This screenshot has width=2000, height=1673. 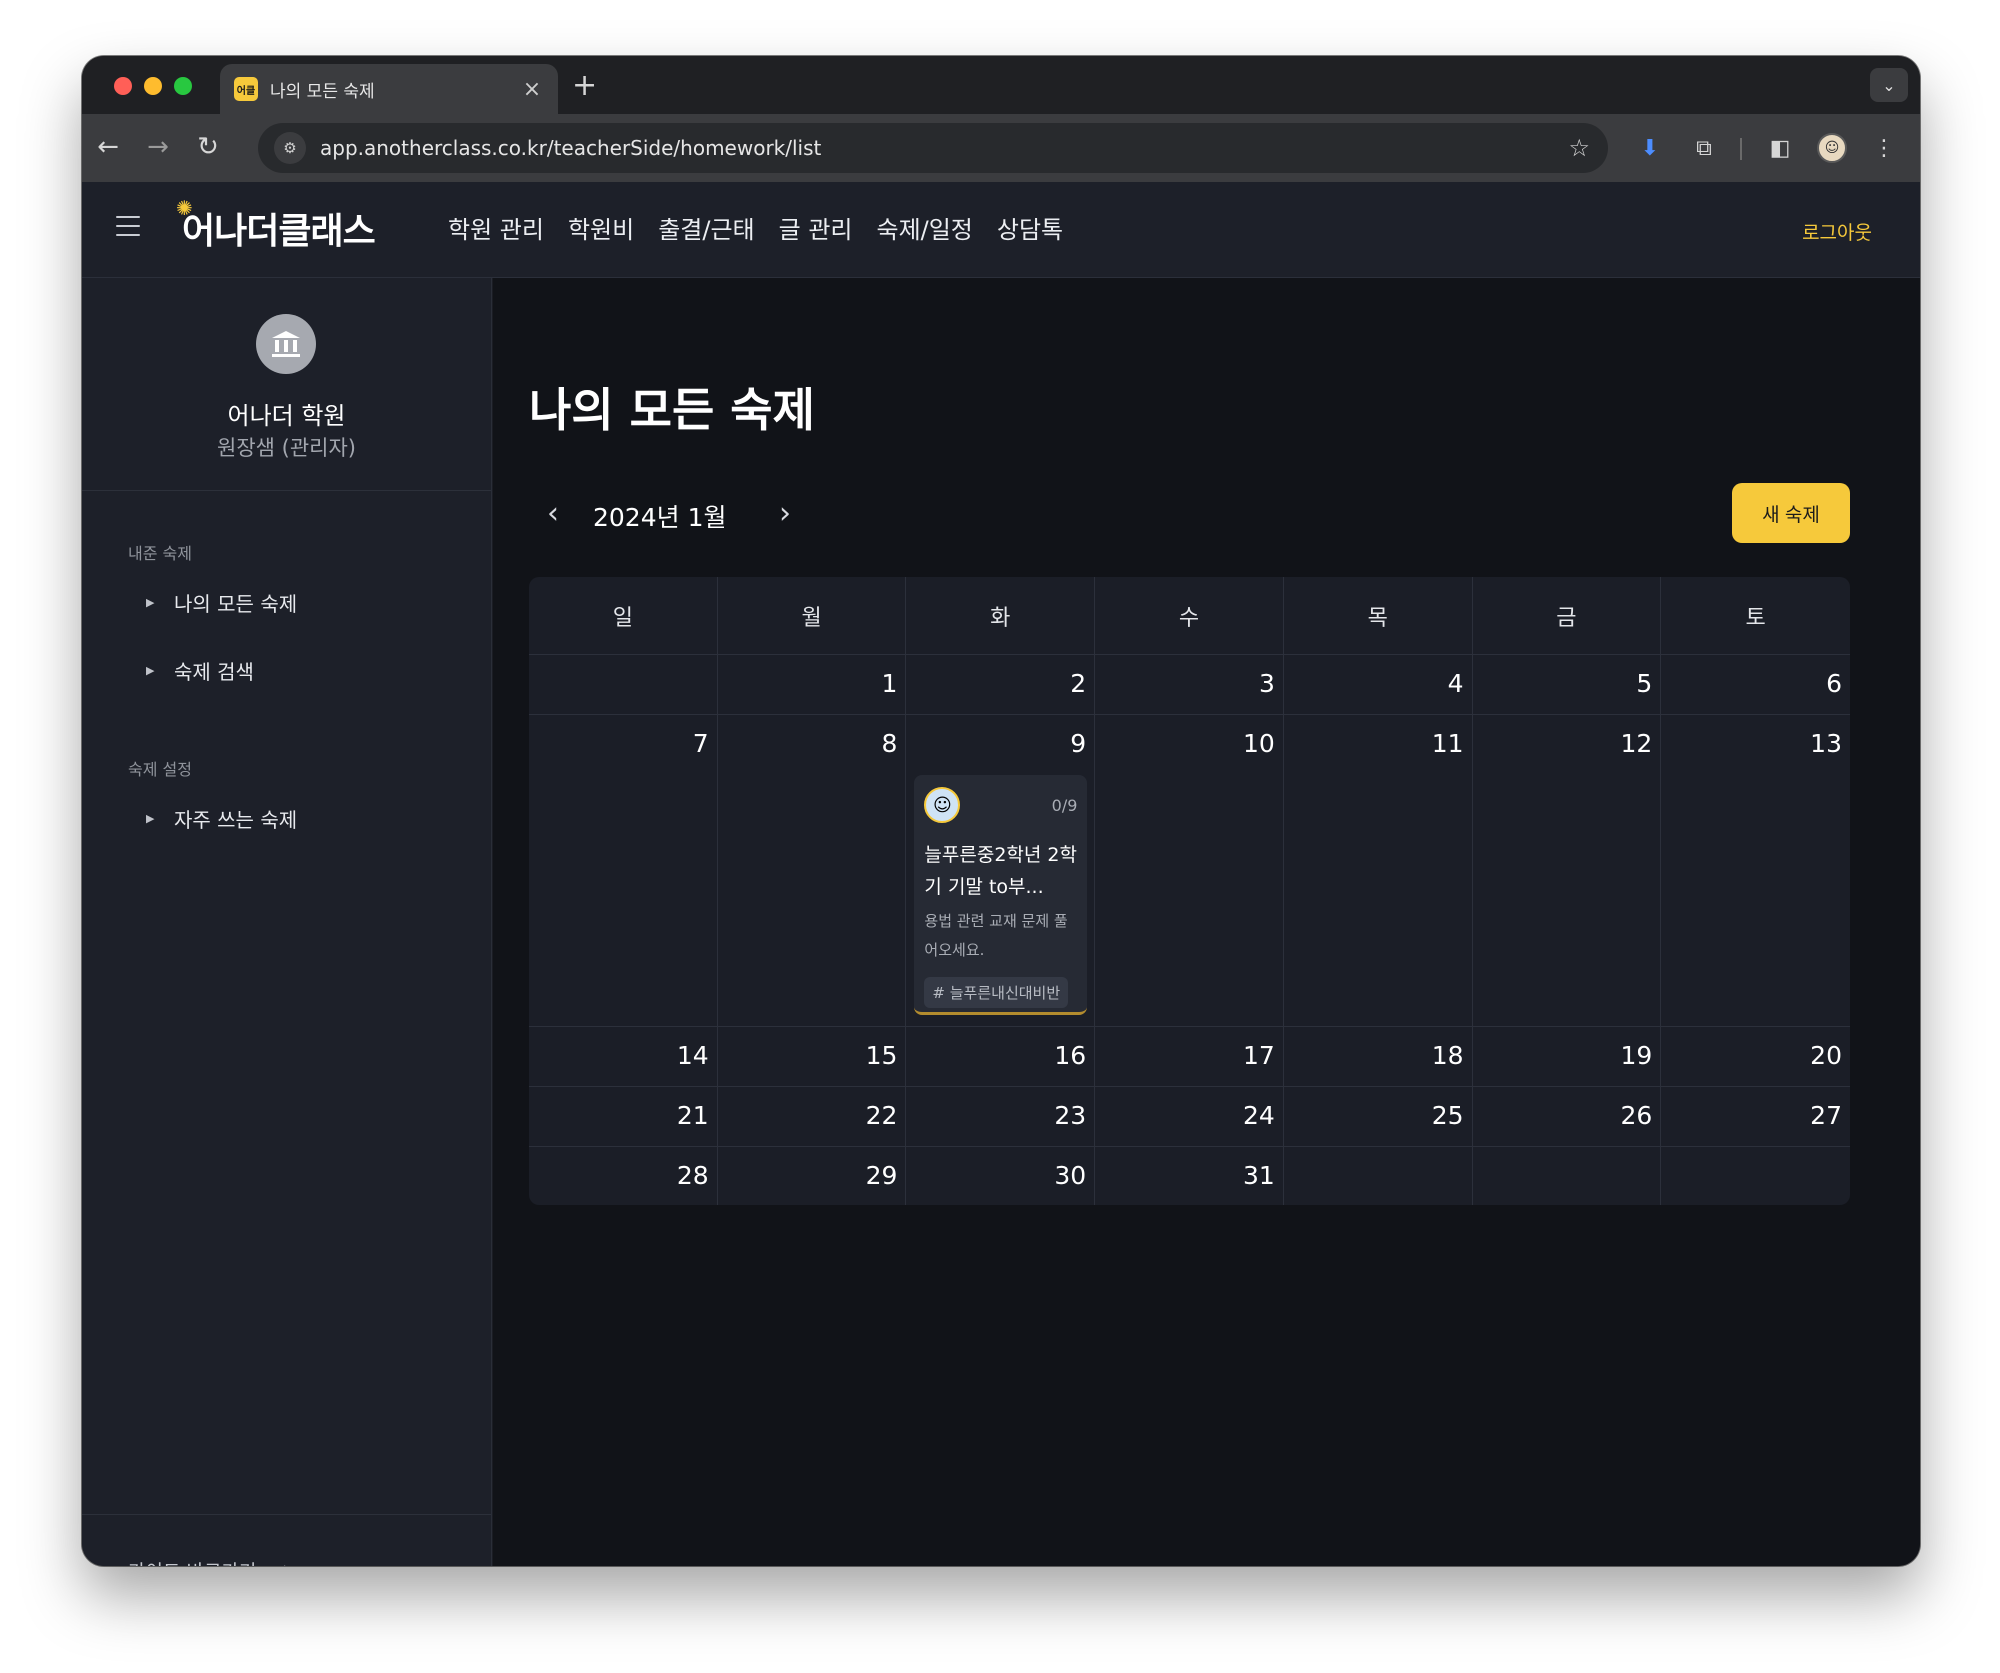 What do you see at coordinates (812, 1116) in the screenshot?
I see `calendar-day-cell: 22` at bounding box center [812, 1116].